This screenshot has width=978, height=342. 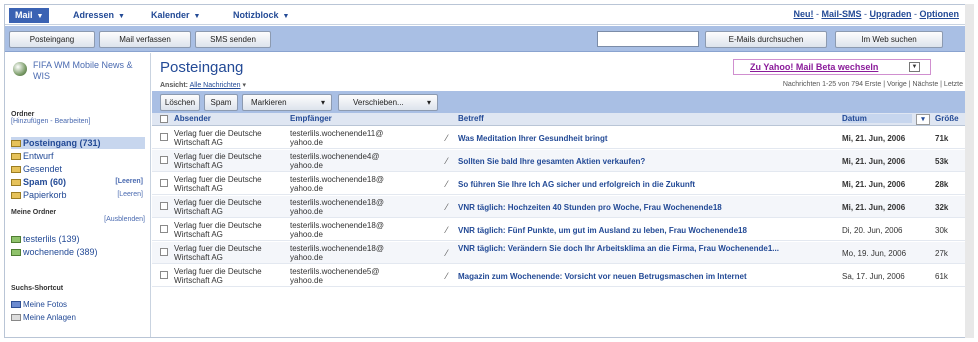 I want to click on link-optionen: Optionen, so click(x=940, y=14).